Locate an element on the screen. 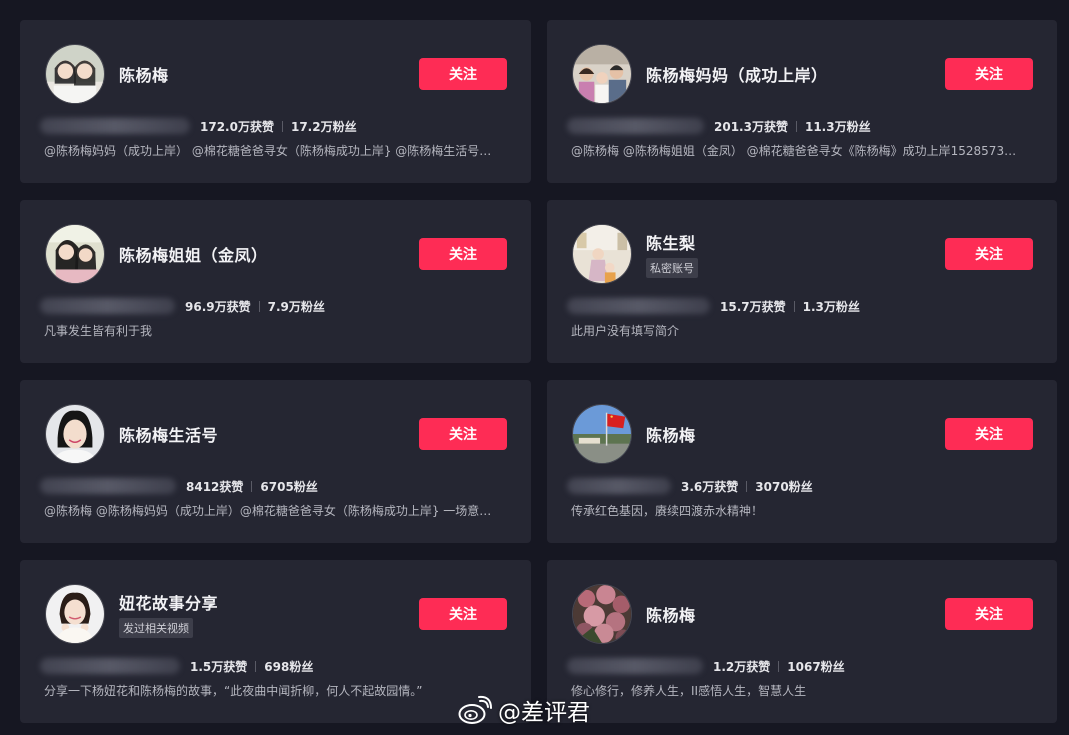  likes-count: 3.6万获赞 is located at coordinates (710, 486).